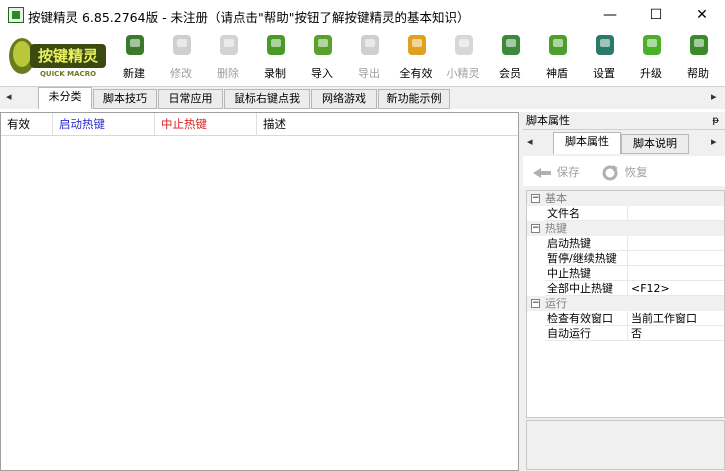 This screenshot has height=471, width=725. What do you see at coordinates (714, 141) in the screenshot?
I see `panel-tab-right-icon: ▸` at bounding box center [714, 141].